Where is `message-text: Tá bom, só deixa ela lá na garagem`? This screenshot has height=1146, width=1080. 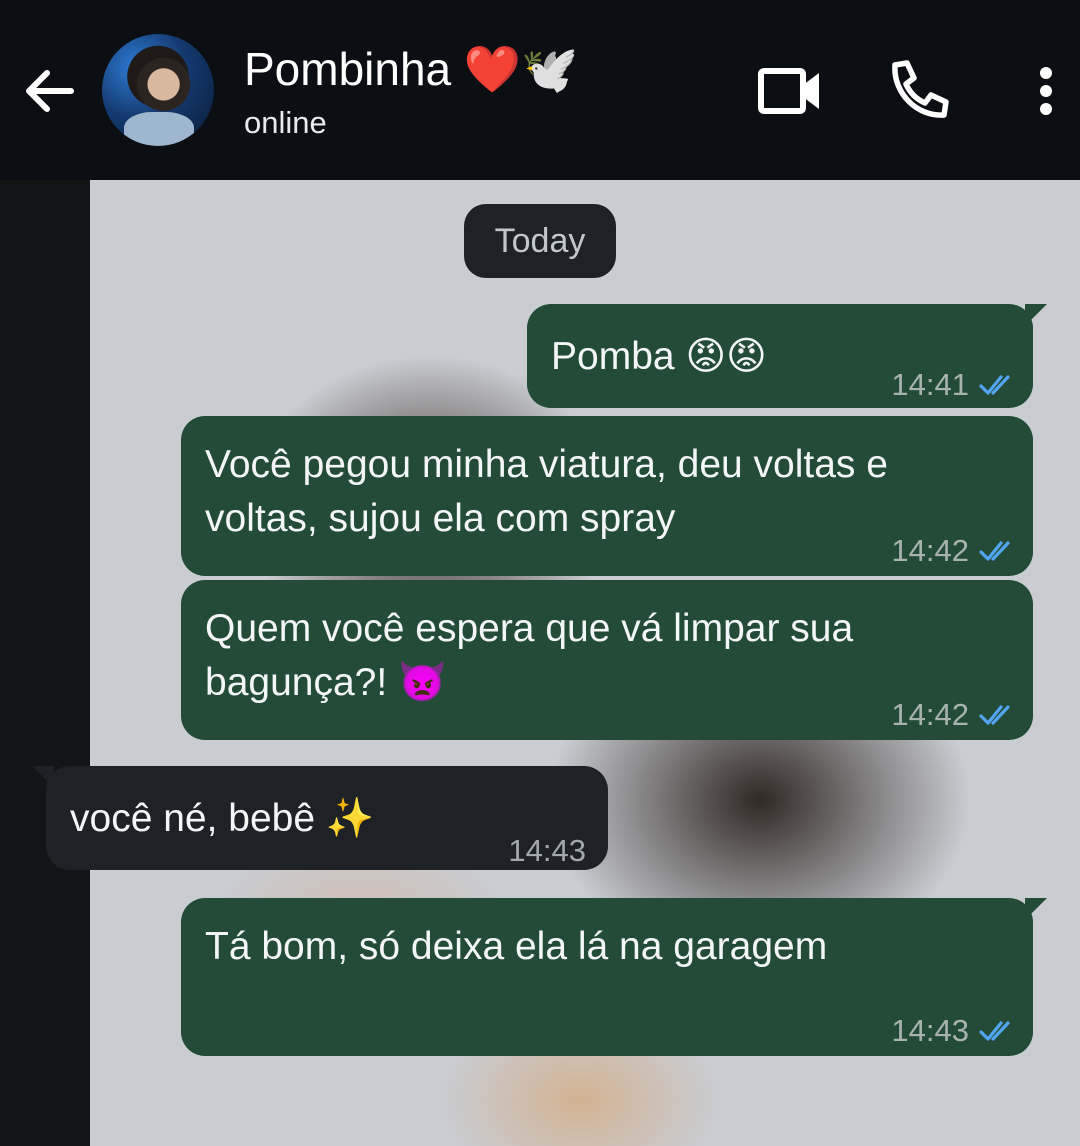 message-text: Tá bom, só deixa ela lá na garagem is located at coordinates (516, 946).